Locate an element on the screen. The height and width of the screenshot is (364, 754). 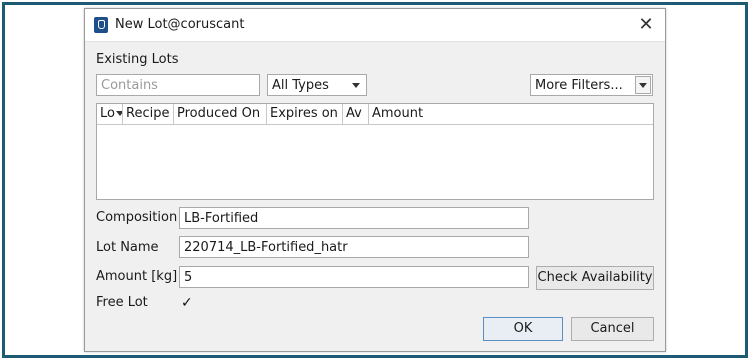
app-lock-icon is located at coordinates (101, 25).